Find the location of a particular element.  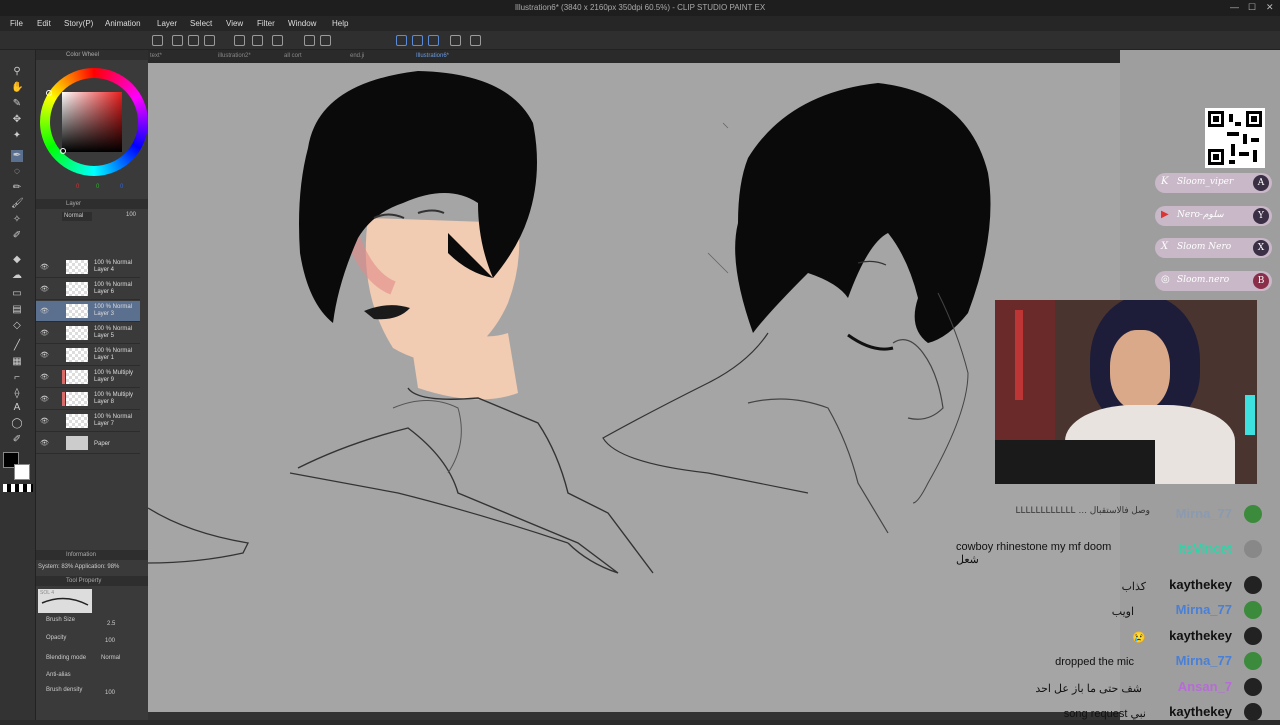

social-handle: Nero-سلوم is located at coordinates (1200, 215).